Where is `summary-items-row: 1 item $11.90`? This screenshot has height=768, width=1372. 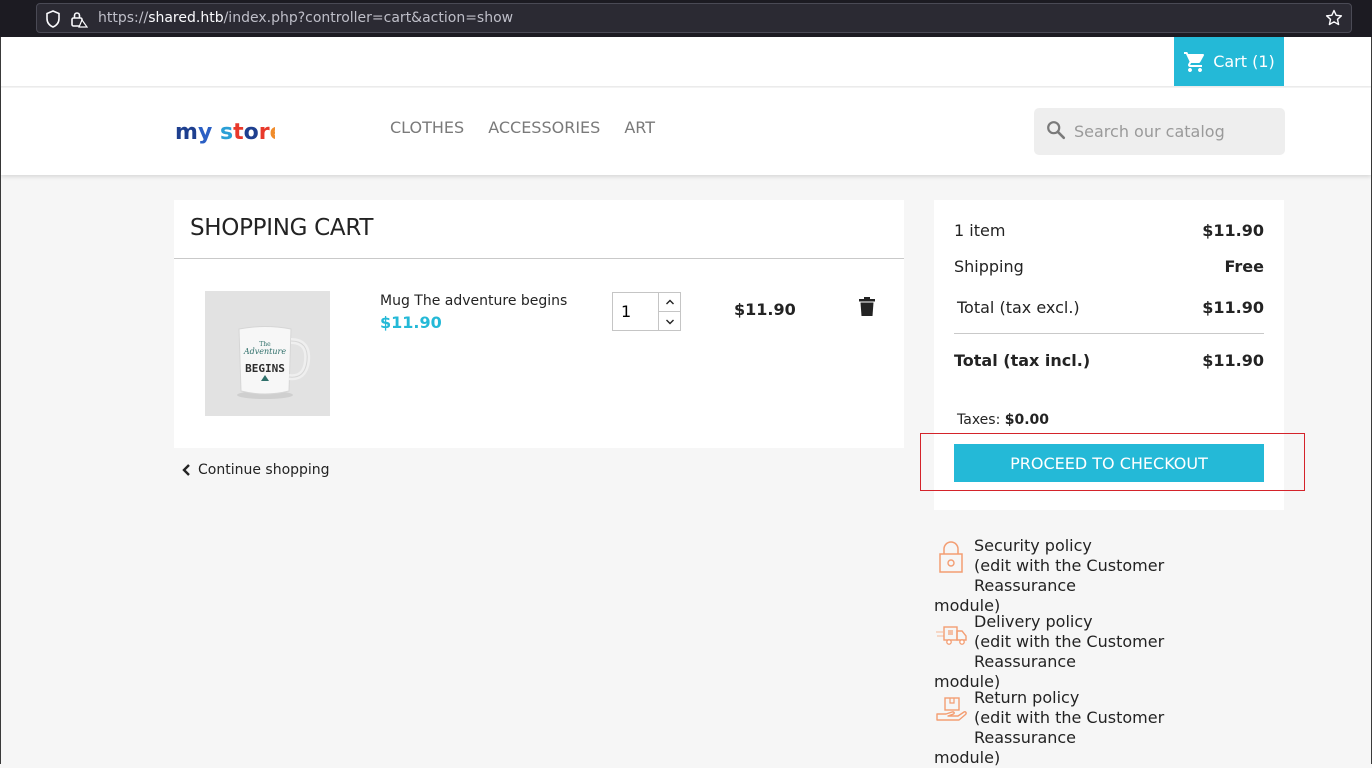
summary-items-row: 1 item $11.90 is located at coordinates (1109, 230).